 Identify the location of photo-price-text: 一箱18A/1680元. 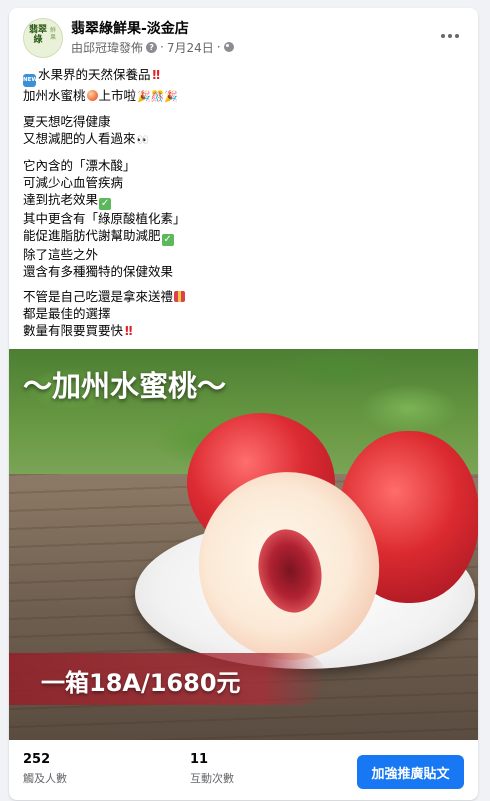
(141, 683).